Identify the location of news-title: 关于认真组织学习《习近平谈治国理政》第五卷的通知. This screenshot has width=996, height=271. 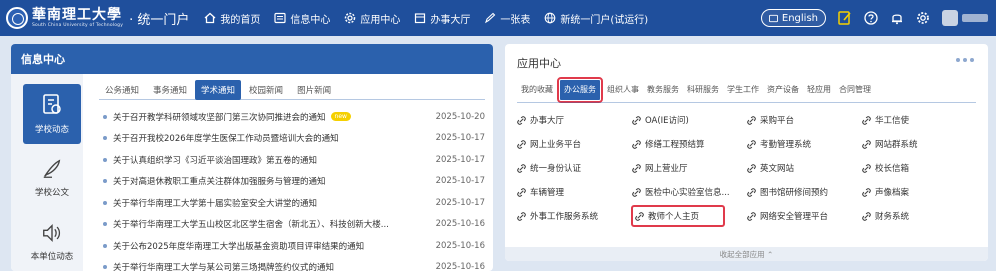
(215, 160).